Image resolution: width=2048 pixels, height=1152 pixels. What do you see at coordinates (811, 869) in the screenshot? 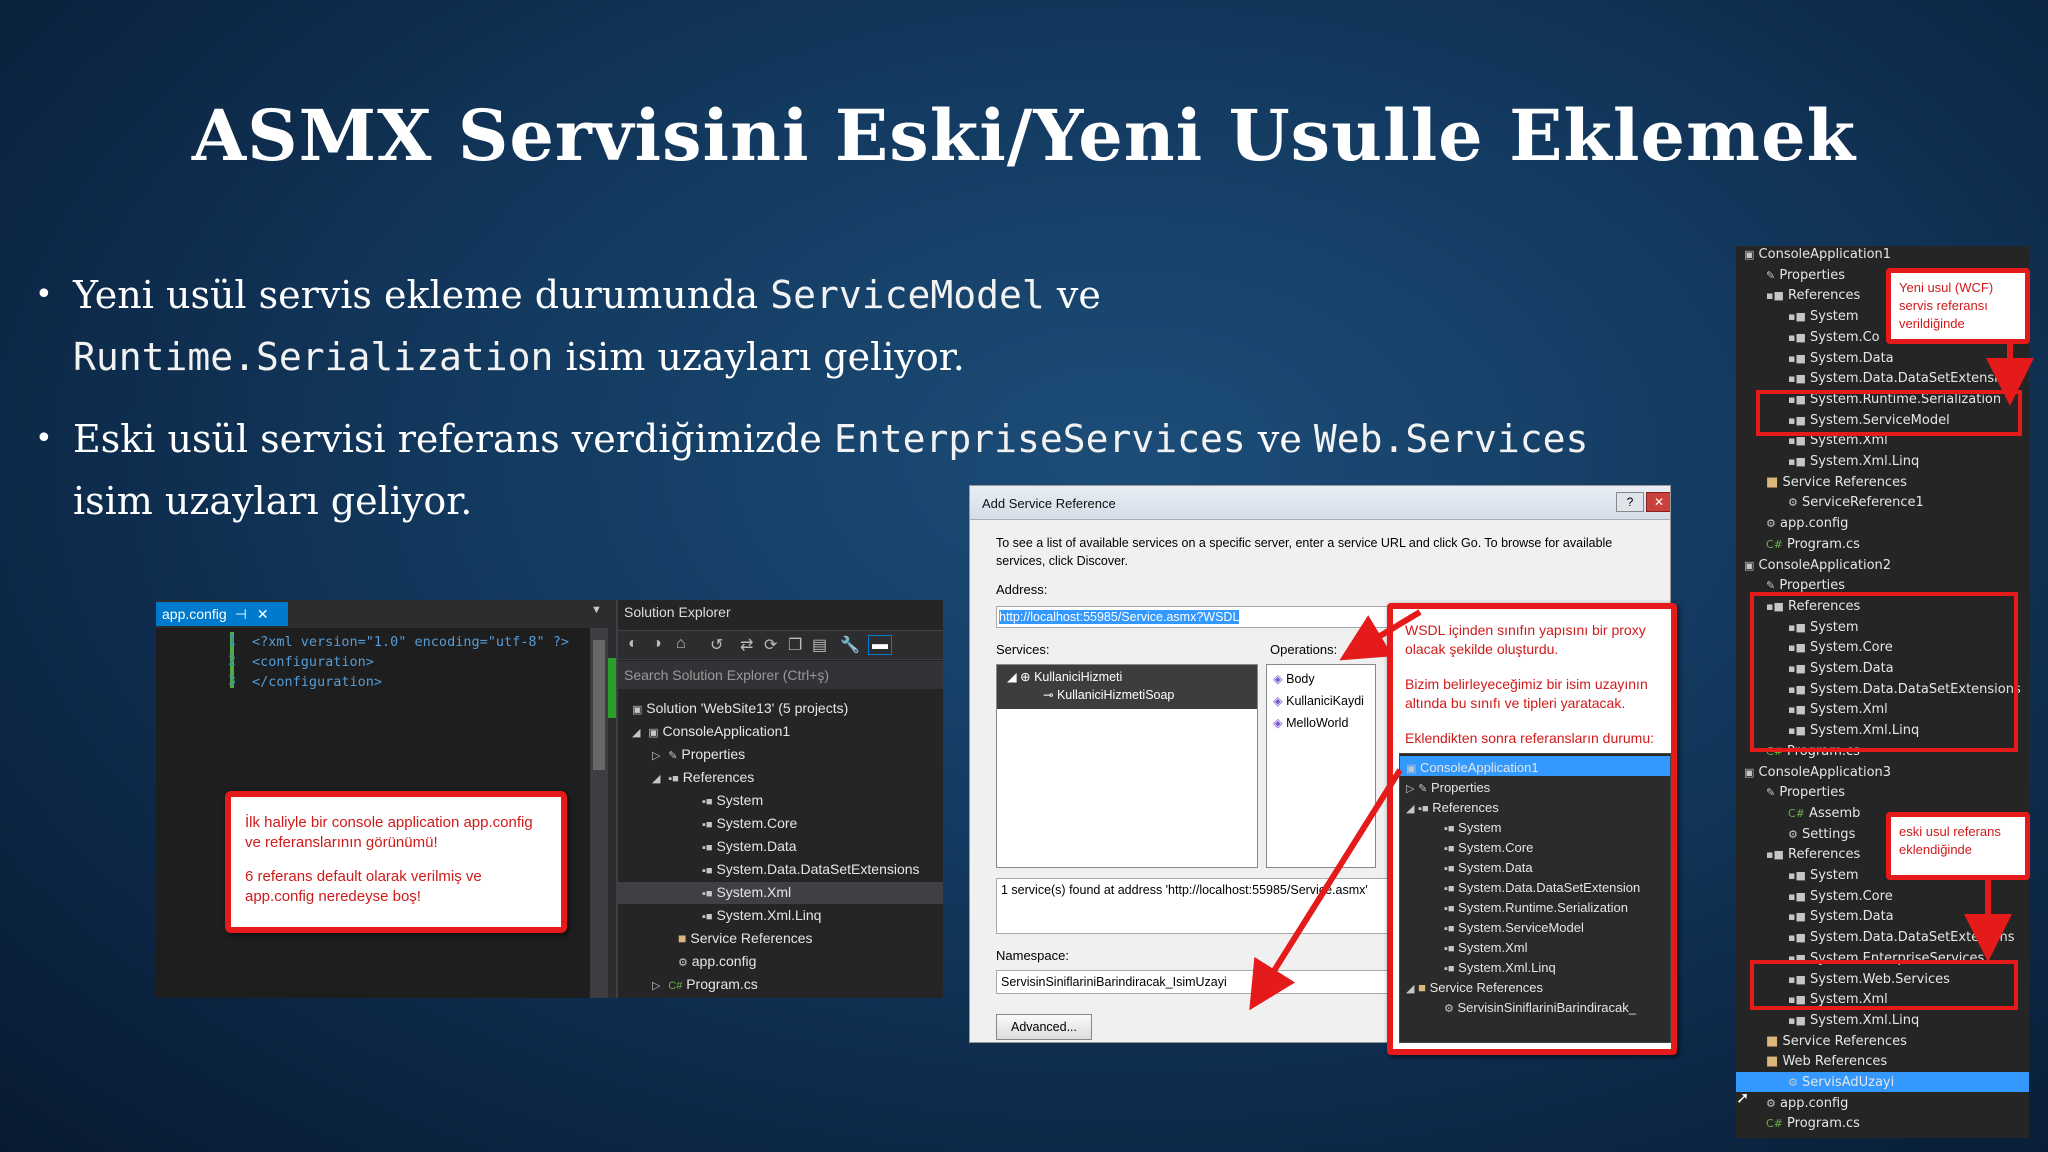
I see `tree-item: ▪■ System.Data.DataSetExtensions` at bounding box center [811, 869].